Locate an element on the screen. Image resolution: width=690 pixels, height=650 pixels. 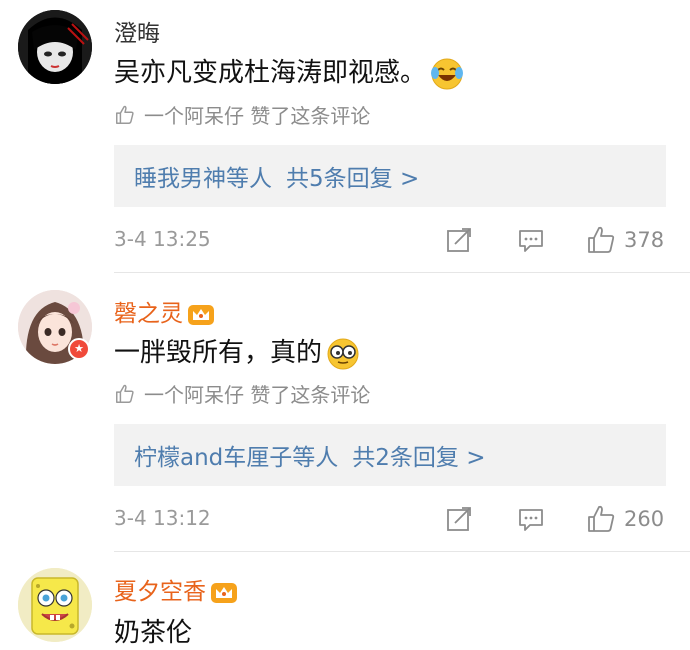
comment-text: 吴亦凡变成杜海涛即视感。 is located at coordinates (289, 71).